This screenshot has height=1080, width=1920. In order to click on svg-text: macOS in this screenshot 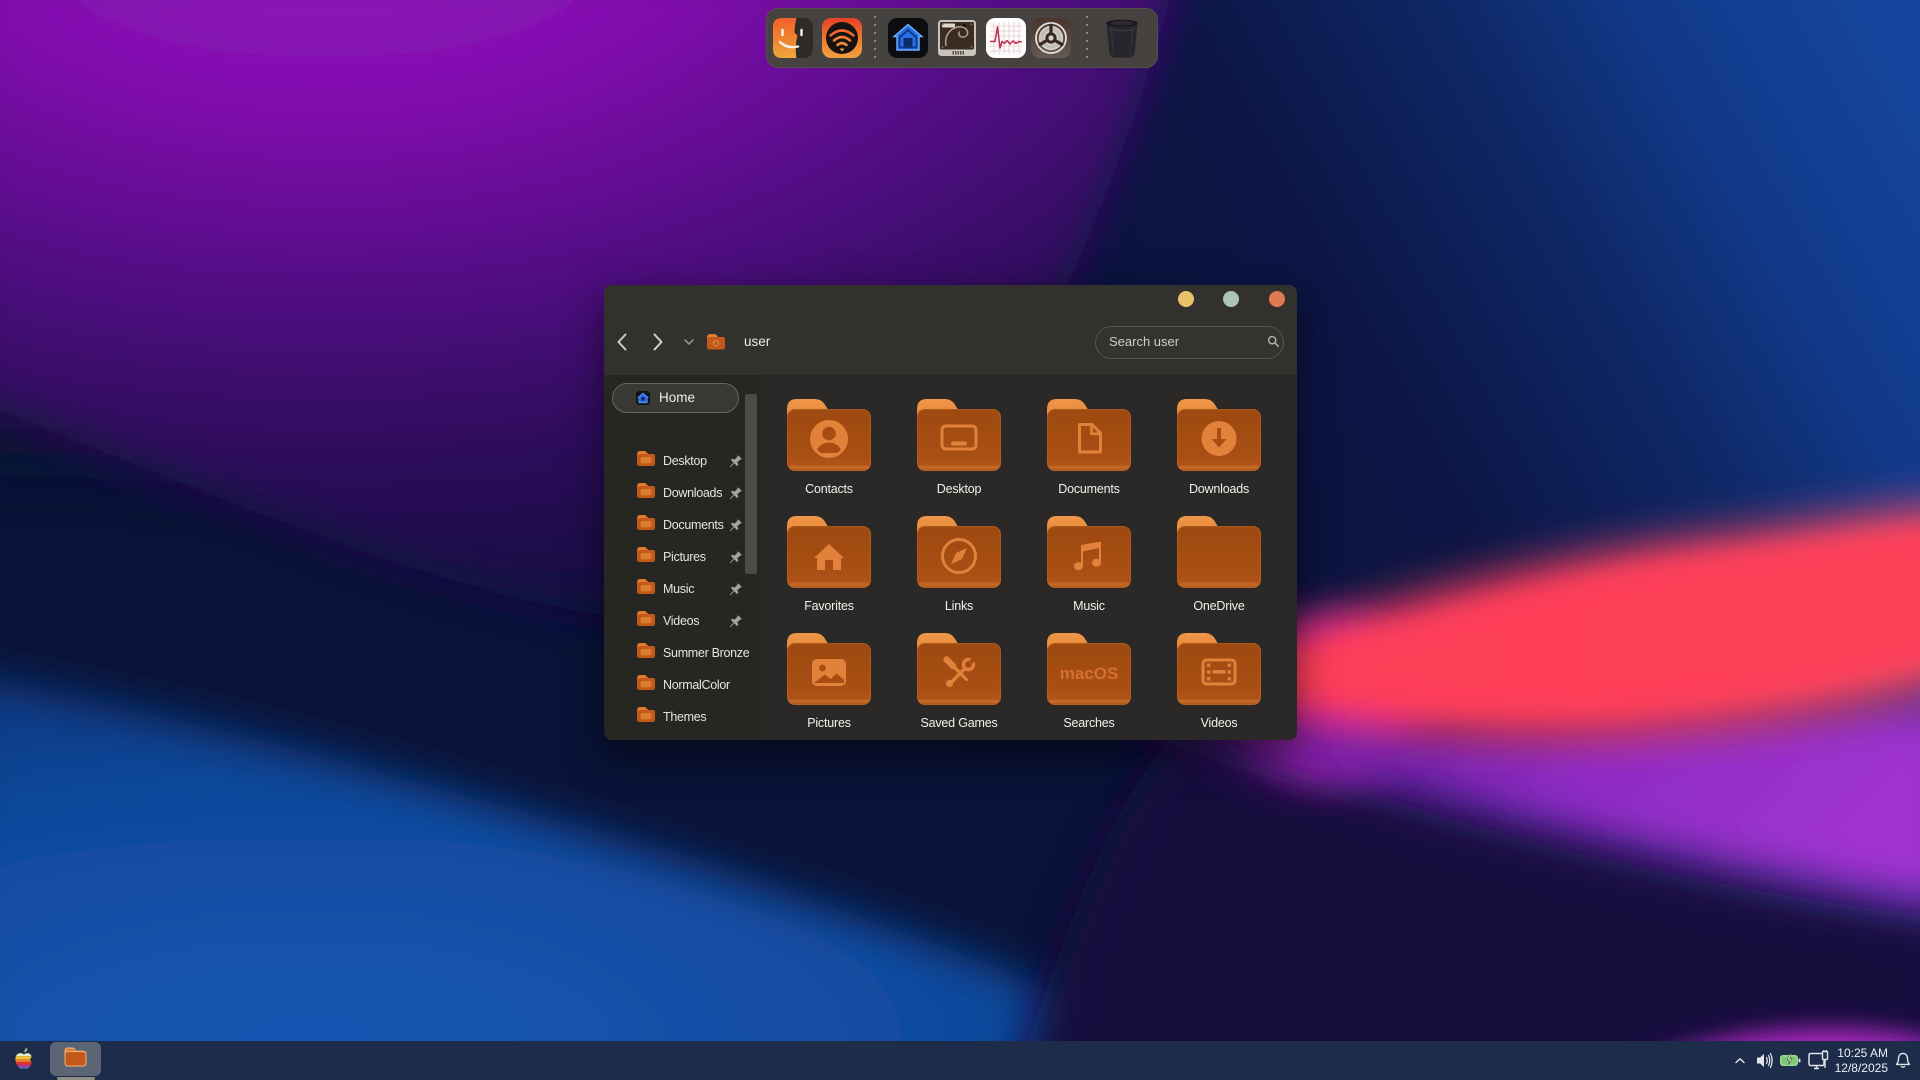, I will do `click(1089, 673)`.